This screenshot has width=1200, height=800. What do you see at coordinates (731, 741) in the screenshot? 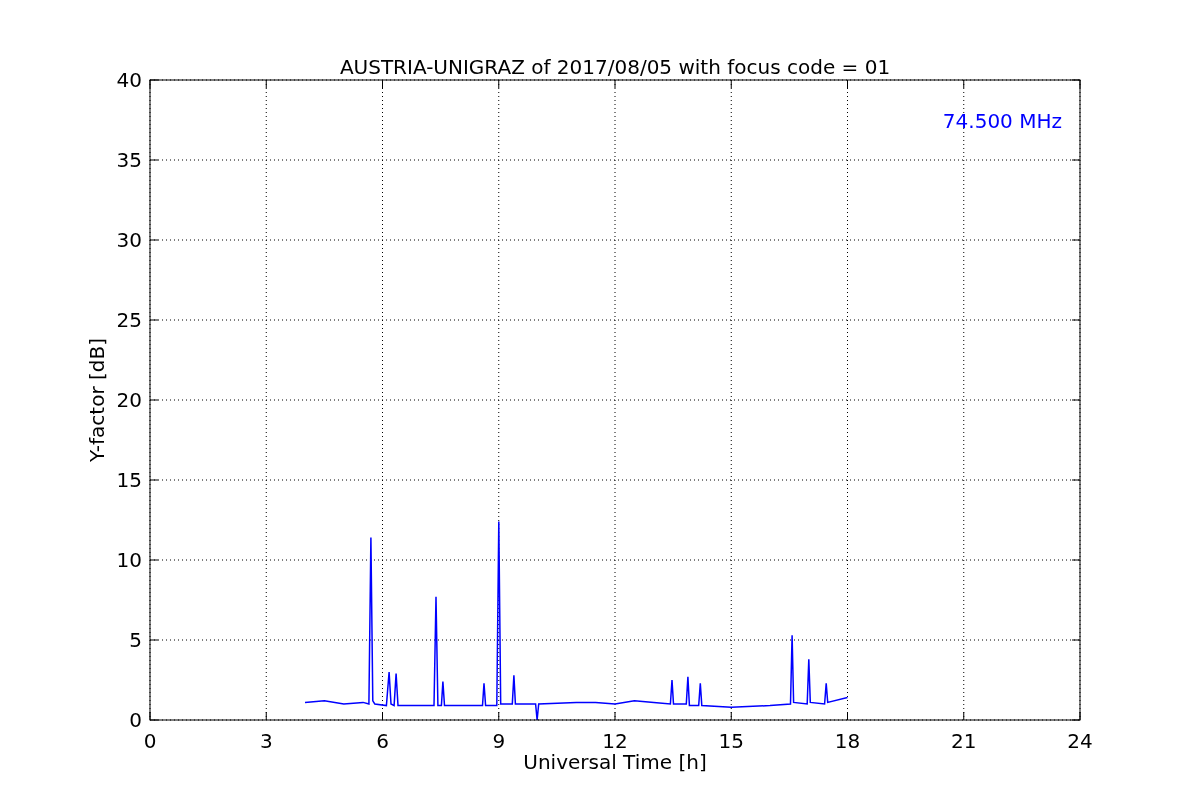
I see `x-tick-label: 15` at bounding box center [731, 741].